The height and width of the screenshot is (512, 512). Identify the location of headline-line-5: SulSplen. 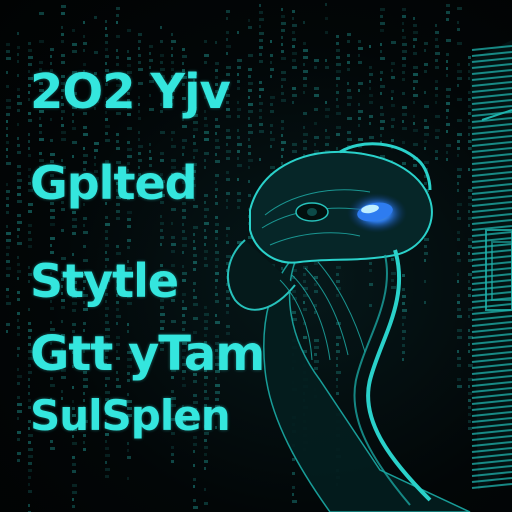
(130, 415).